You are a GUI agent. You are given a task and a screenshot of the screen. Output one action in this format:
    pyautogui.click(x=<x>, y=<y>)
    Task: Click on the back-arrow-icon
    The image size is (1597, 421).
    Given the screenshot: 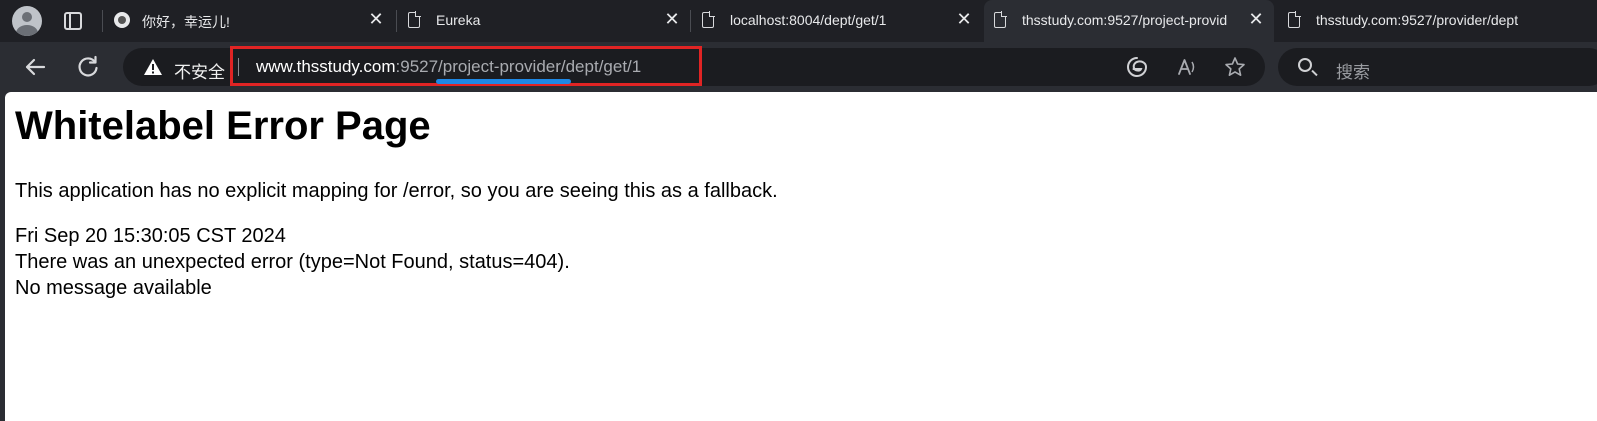 What is the action you would take?
    pyautogui.click(x=35, y=67)
    